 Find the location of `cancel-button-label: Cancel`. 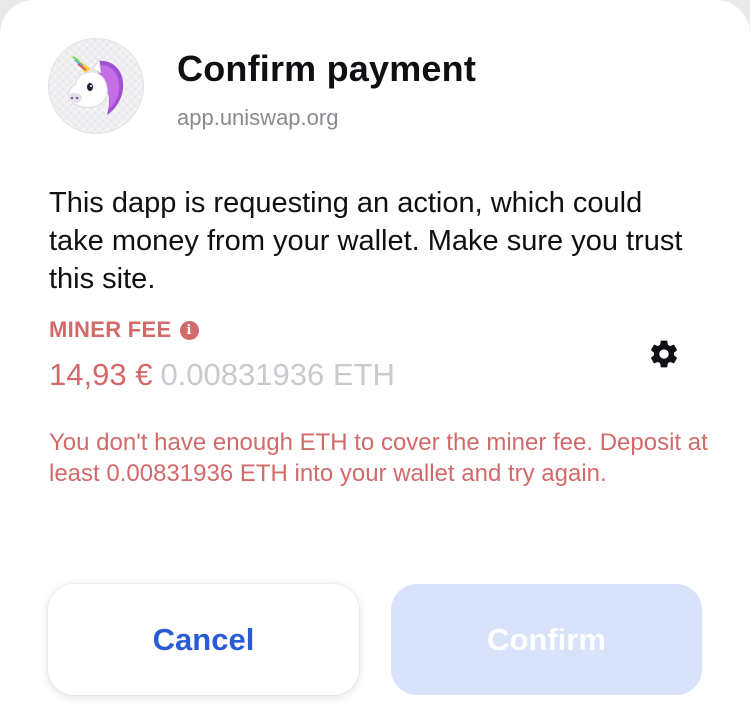

cancel-button-label: Cancel is located at coordinates (203, 639).